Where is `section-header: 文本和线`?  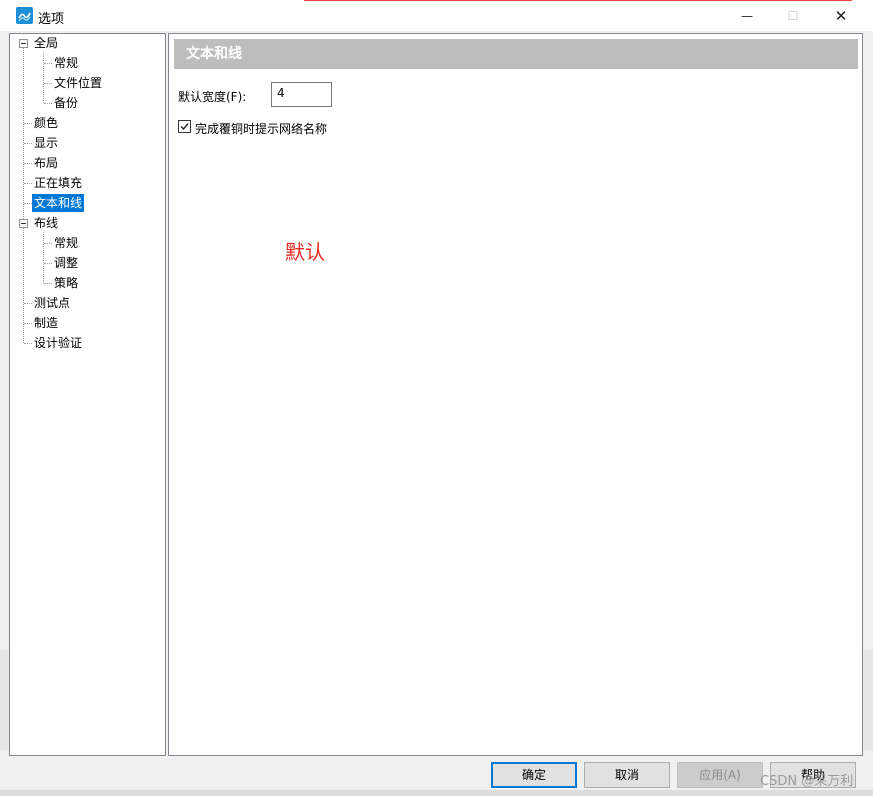 section-header: 文本和线 is located at coordinates (516, 54).